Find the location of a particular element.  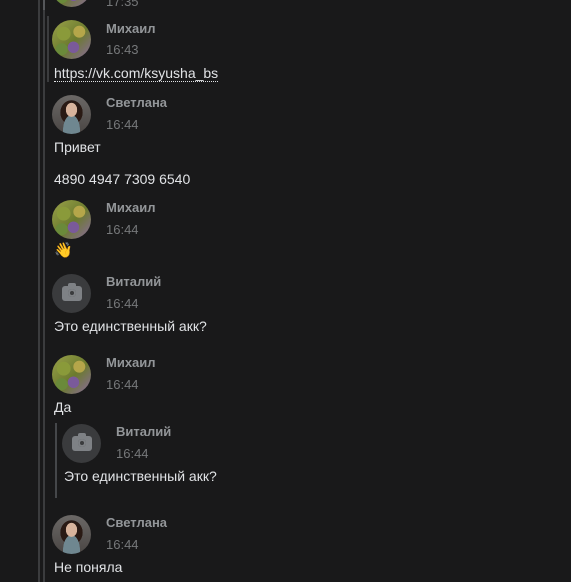

thread-line-current is located at coordinates (44, 5).